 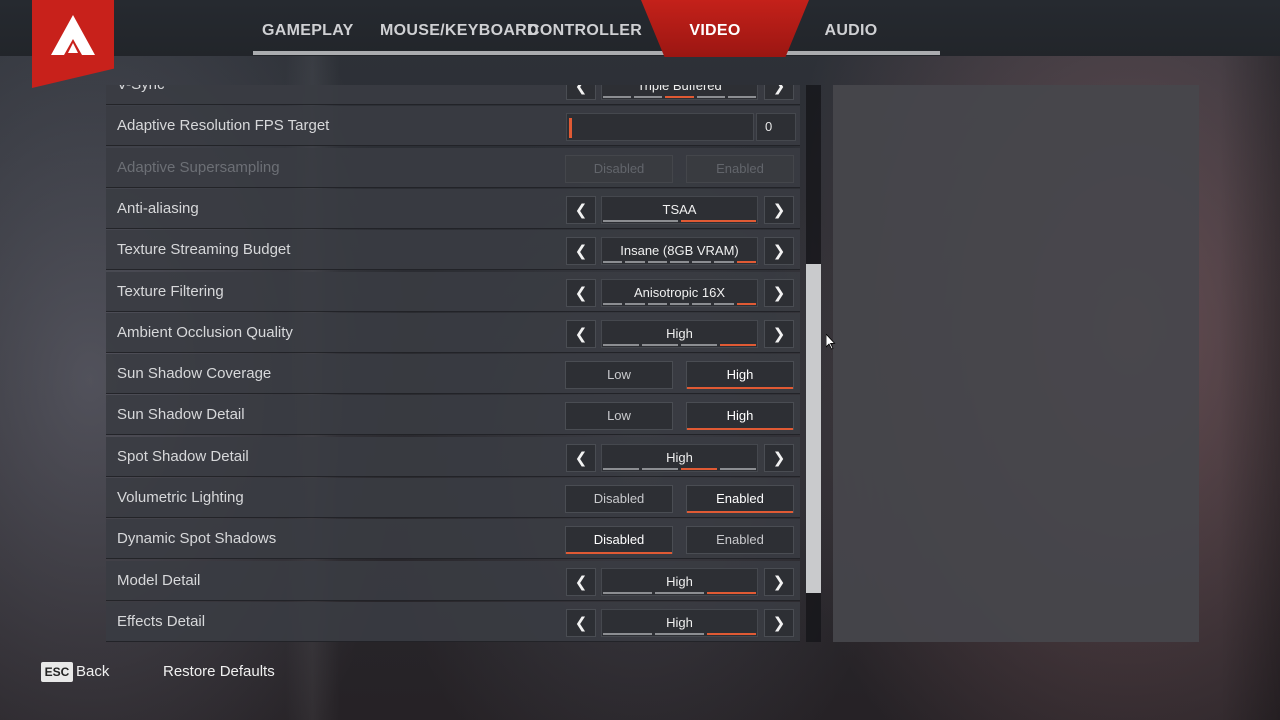 What do you see at coordinates (141, 89) in the screenshot?
I see `setting-label: V-Sync` at bounding box center [141, 89].